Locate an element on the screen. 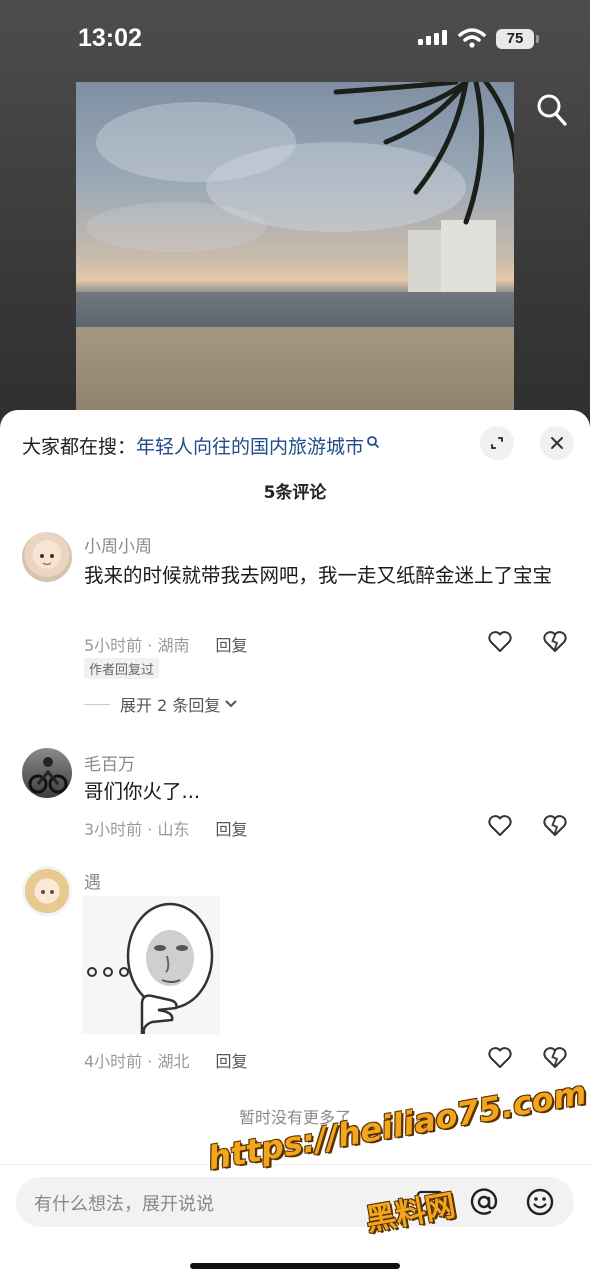 This screenshot has height=1280, width=590. author-replied-tag: 作者回复过 is located at coordinates (122, 668).